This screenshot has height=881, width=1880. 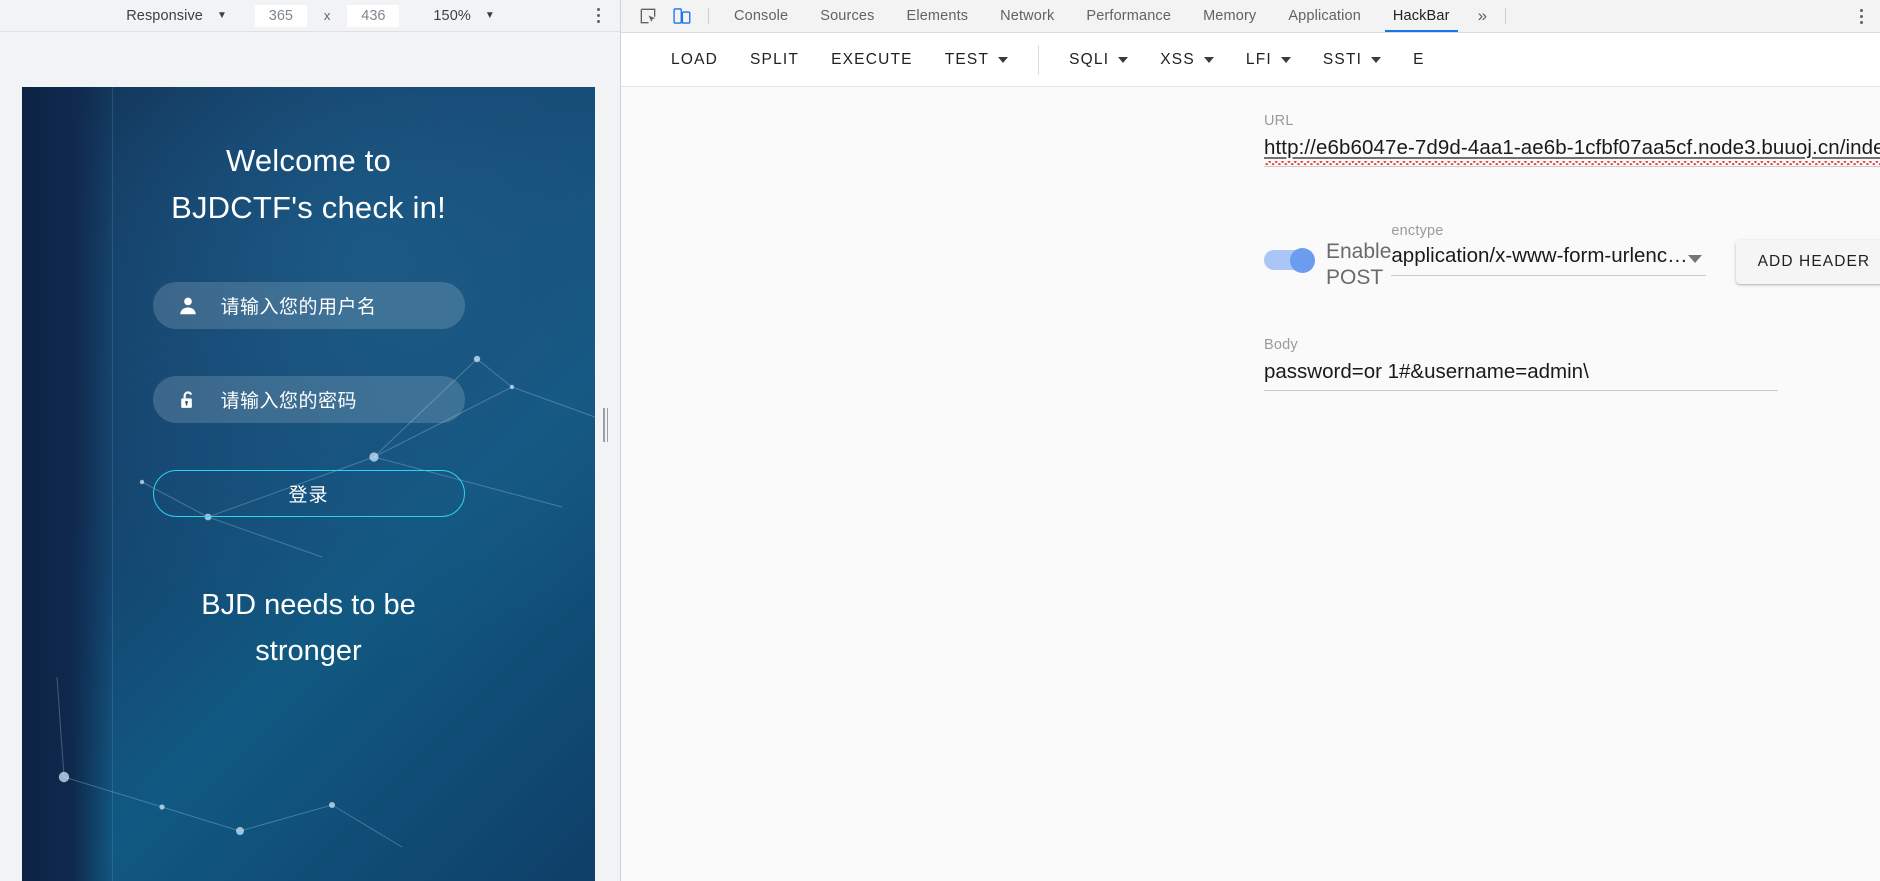 What do you see at coordinates (847, 16) in the screenshot?
I see `tab-sources: Sources` at bounding box center [847, 16].